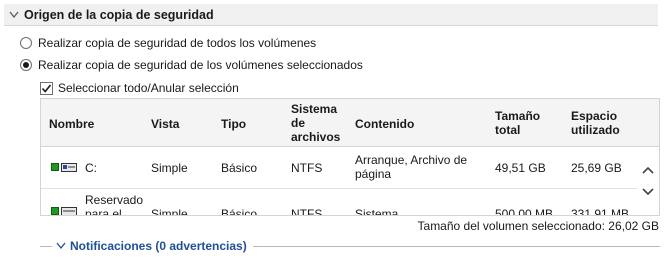  I want to click on cell-name-l1: Reservado, so click(114, 200).